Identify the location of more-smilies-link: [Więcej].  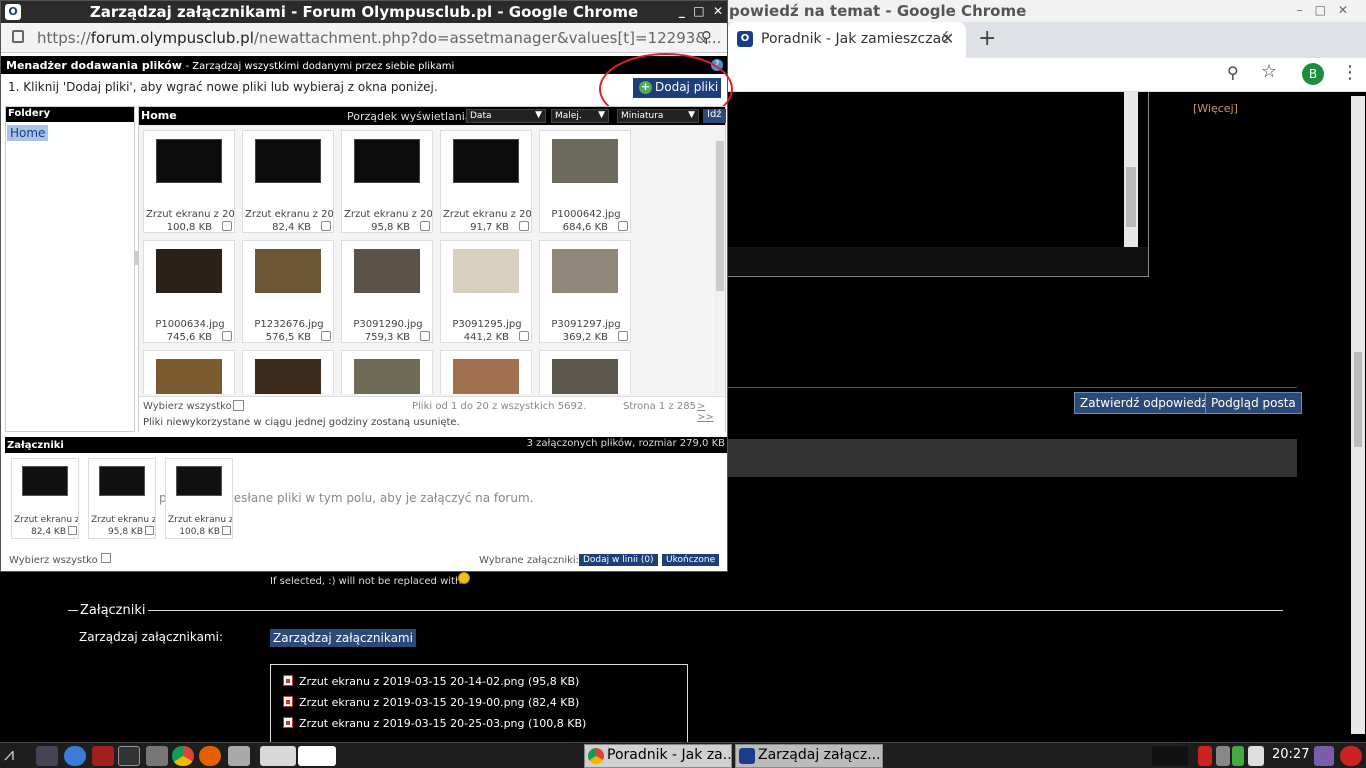
(1215, 108).